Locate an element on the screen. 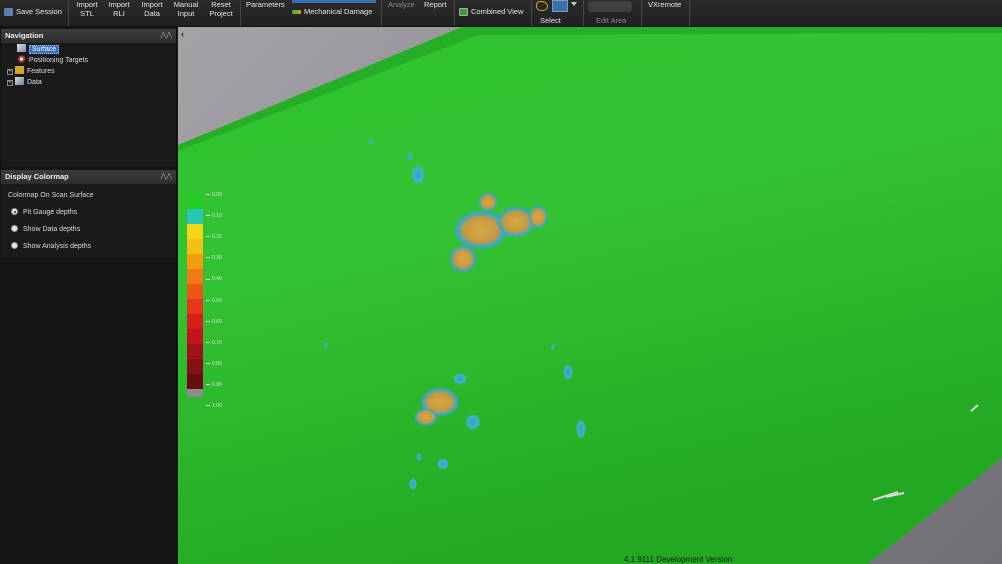  select-surface-icon is located at coordinates (560, 6).